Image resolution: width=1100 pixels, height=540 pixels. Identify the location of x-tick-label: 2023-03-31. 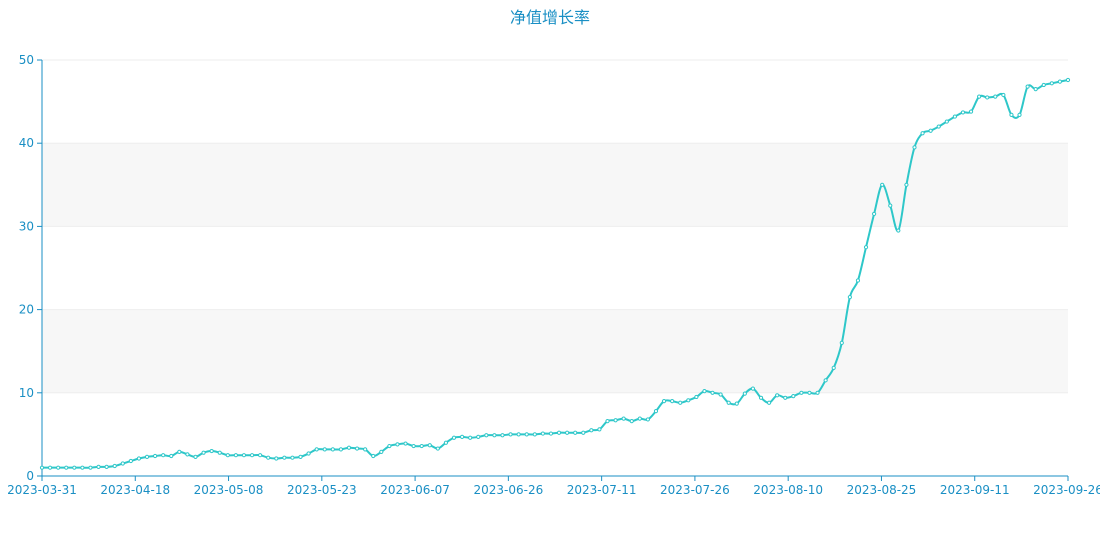
(42, 490).